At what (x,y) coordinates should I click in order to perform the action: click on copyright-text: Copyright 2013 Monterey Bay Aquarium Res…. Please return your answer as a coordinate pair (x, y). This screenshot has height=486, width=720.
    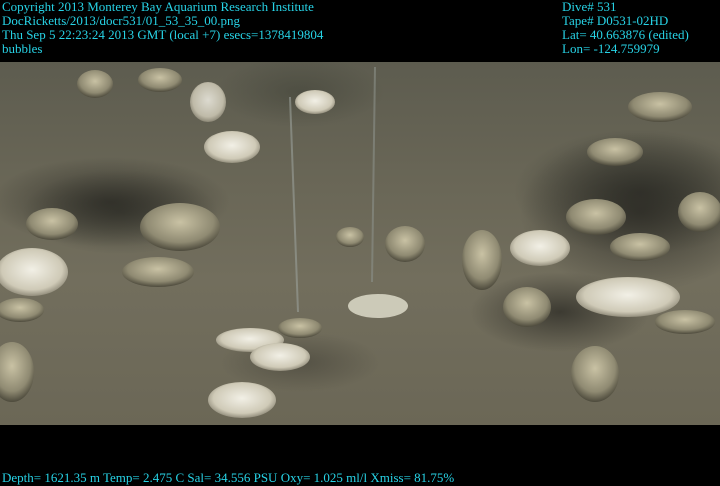
    Looking at the image, I should click on (158, 7).